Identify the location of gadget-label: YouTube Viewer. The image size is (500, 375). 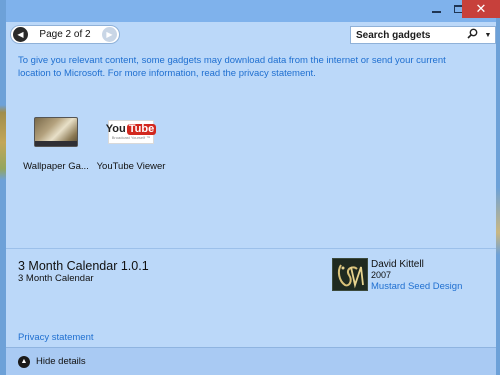
(131, 166).